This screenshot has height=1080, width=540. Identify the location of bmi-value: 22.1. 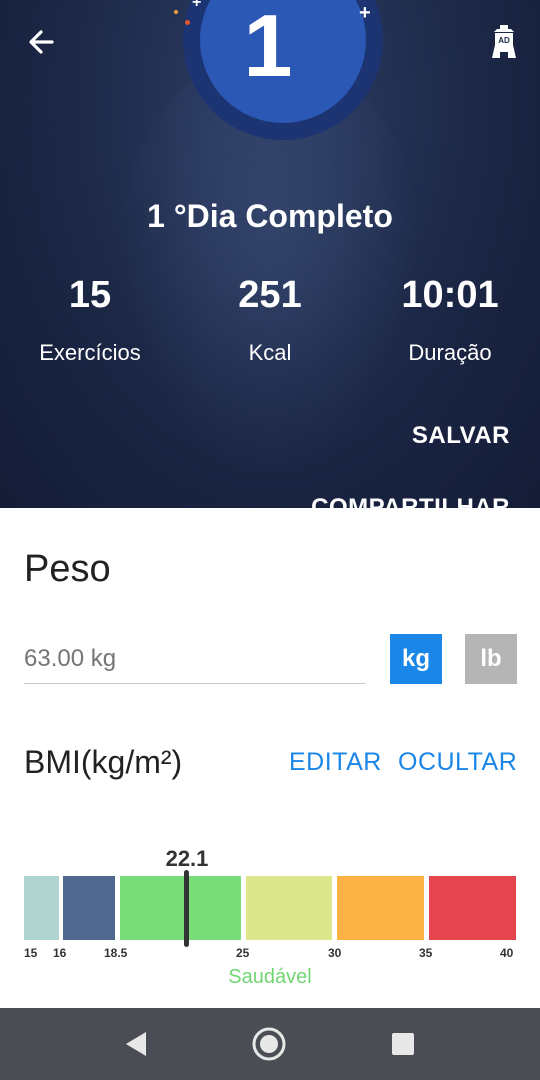
(187, 858).